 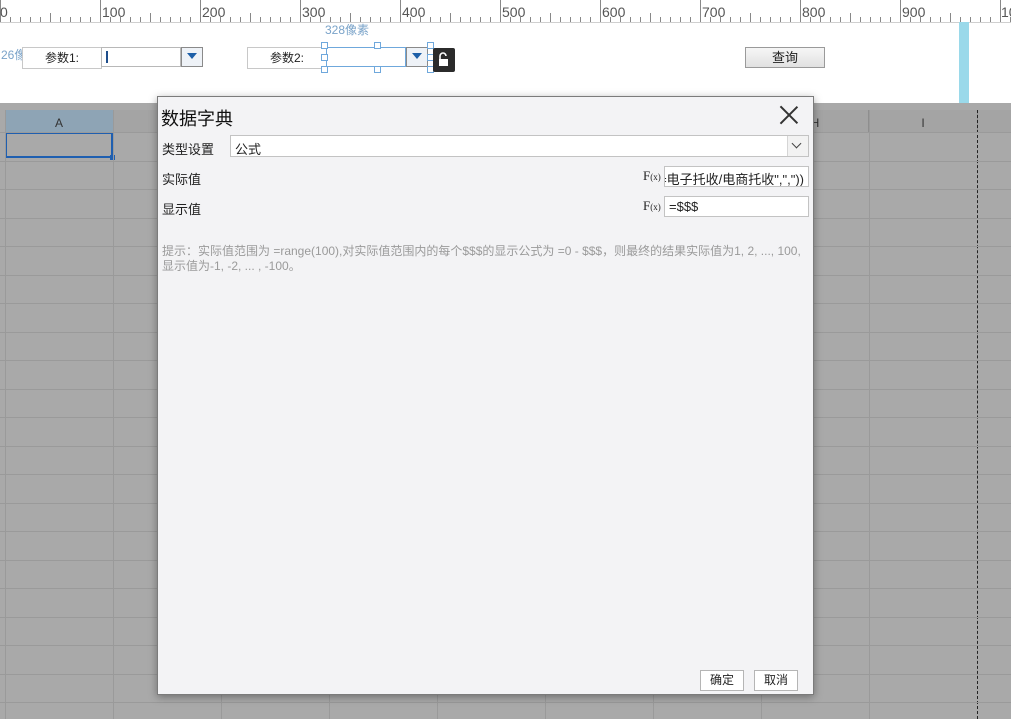 I want to click on param1-label: 参数1:, so click(x=62, y=58).